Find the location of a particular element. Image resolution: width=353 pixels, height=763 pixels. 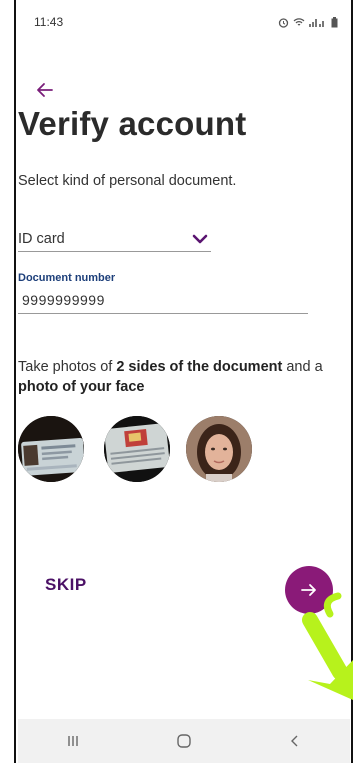

home-icon is located at coordinates (184, 741).